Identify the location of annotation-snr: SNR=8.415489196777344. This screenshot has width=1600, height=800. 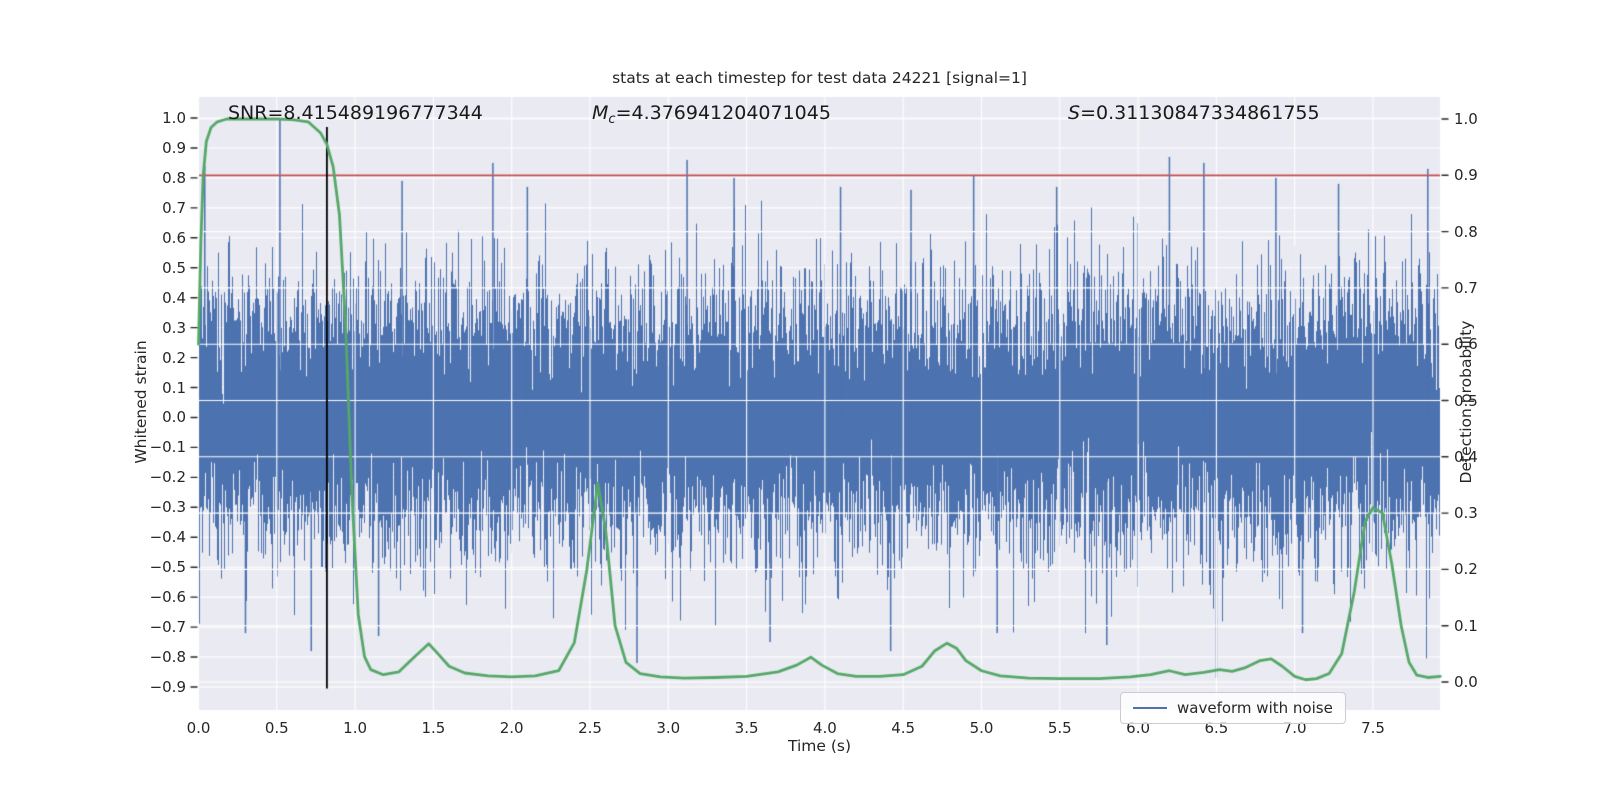
(355, 113).